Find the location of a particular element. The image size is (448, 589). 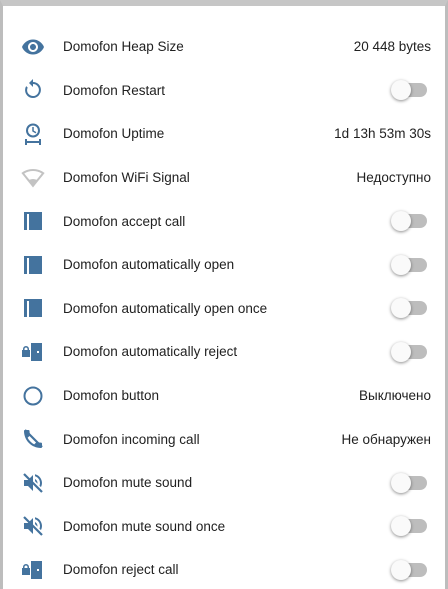

entity-state: 20 448 bytes is located at coordinates (392, 47).